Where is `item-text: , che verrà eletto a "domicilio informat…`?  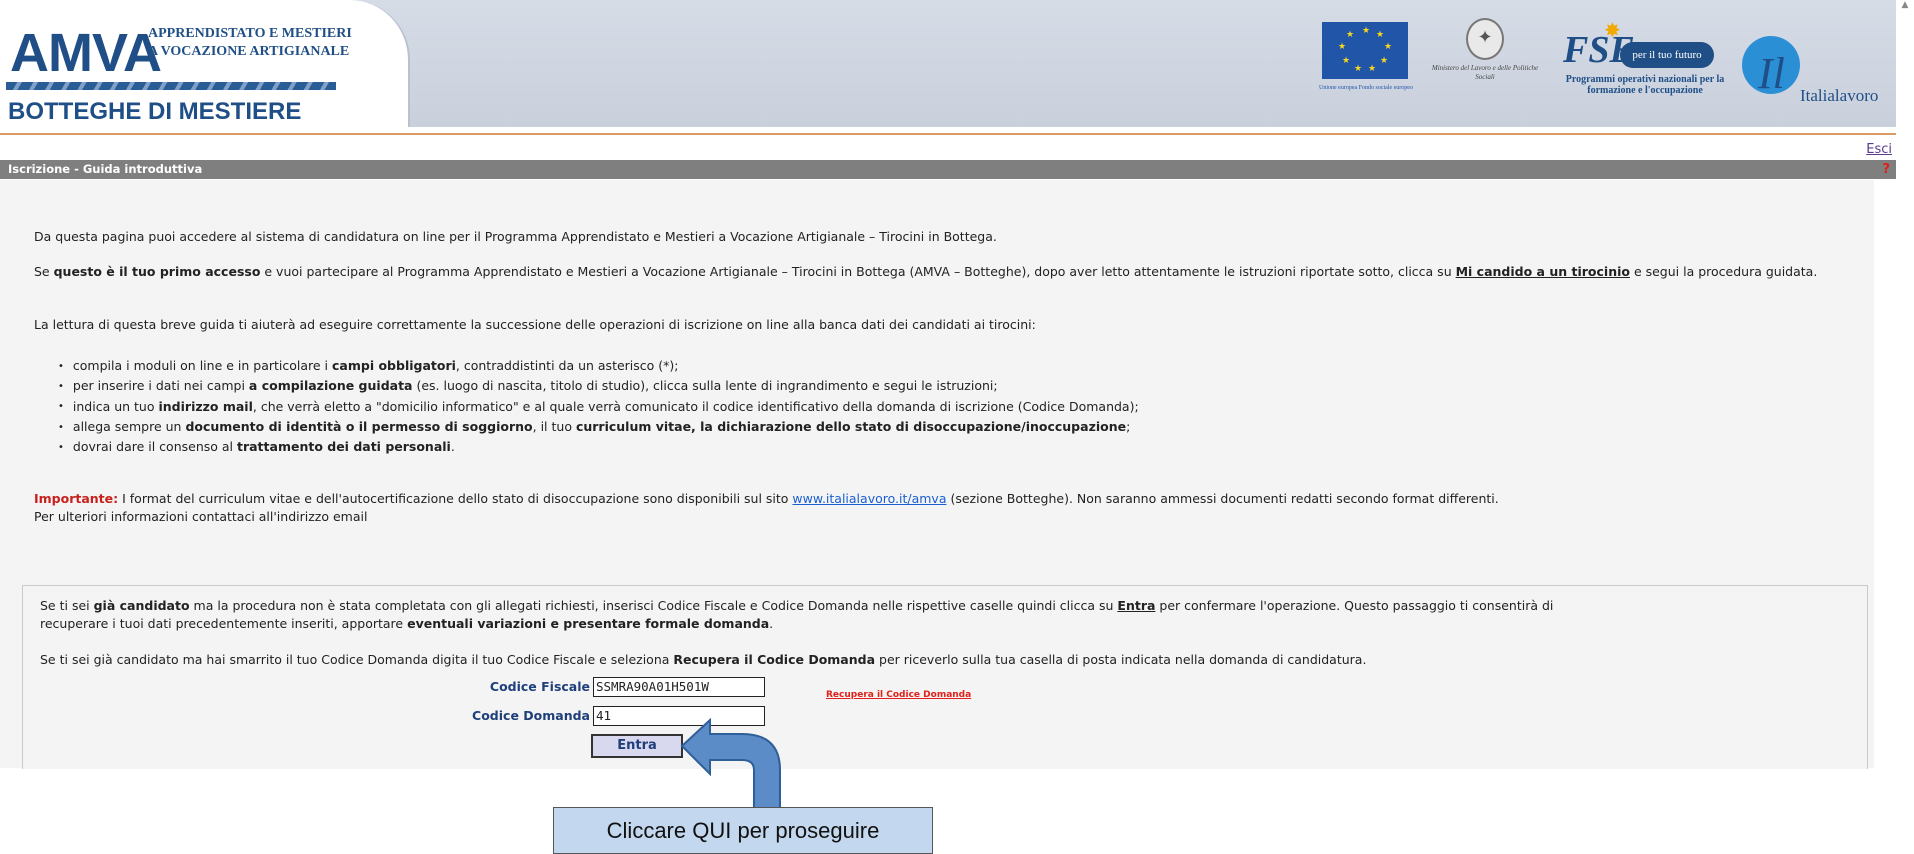 item-text: , che verrà eletto a "domicilio informat… is located at coordinates (695, 406).